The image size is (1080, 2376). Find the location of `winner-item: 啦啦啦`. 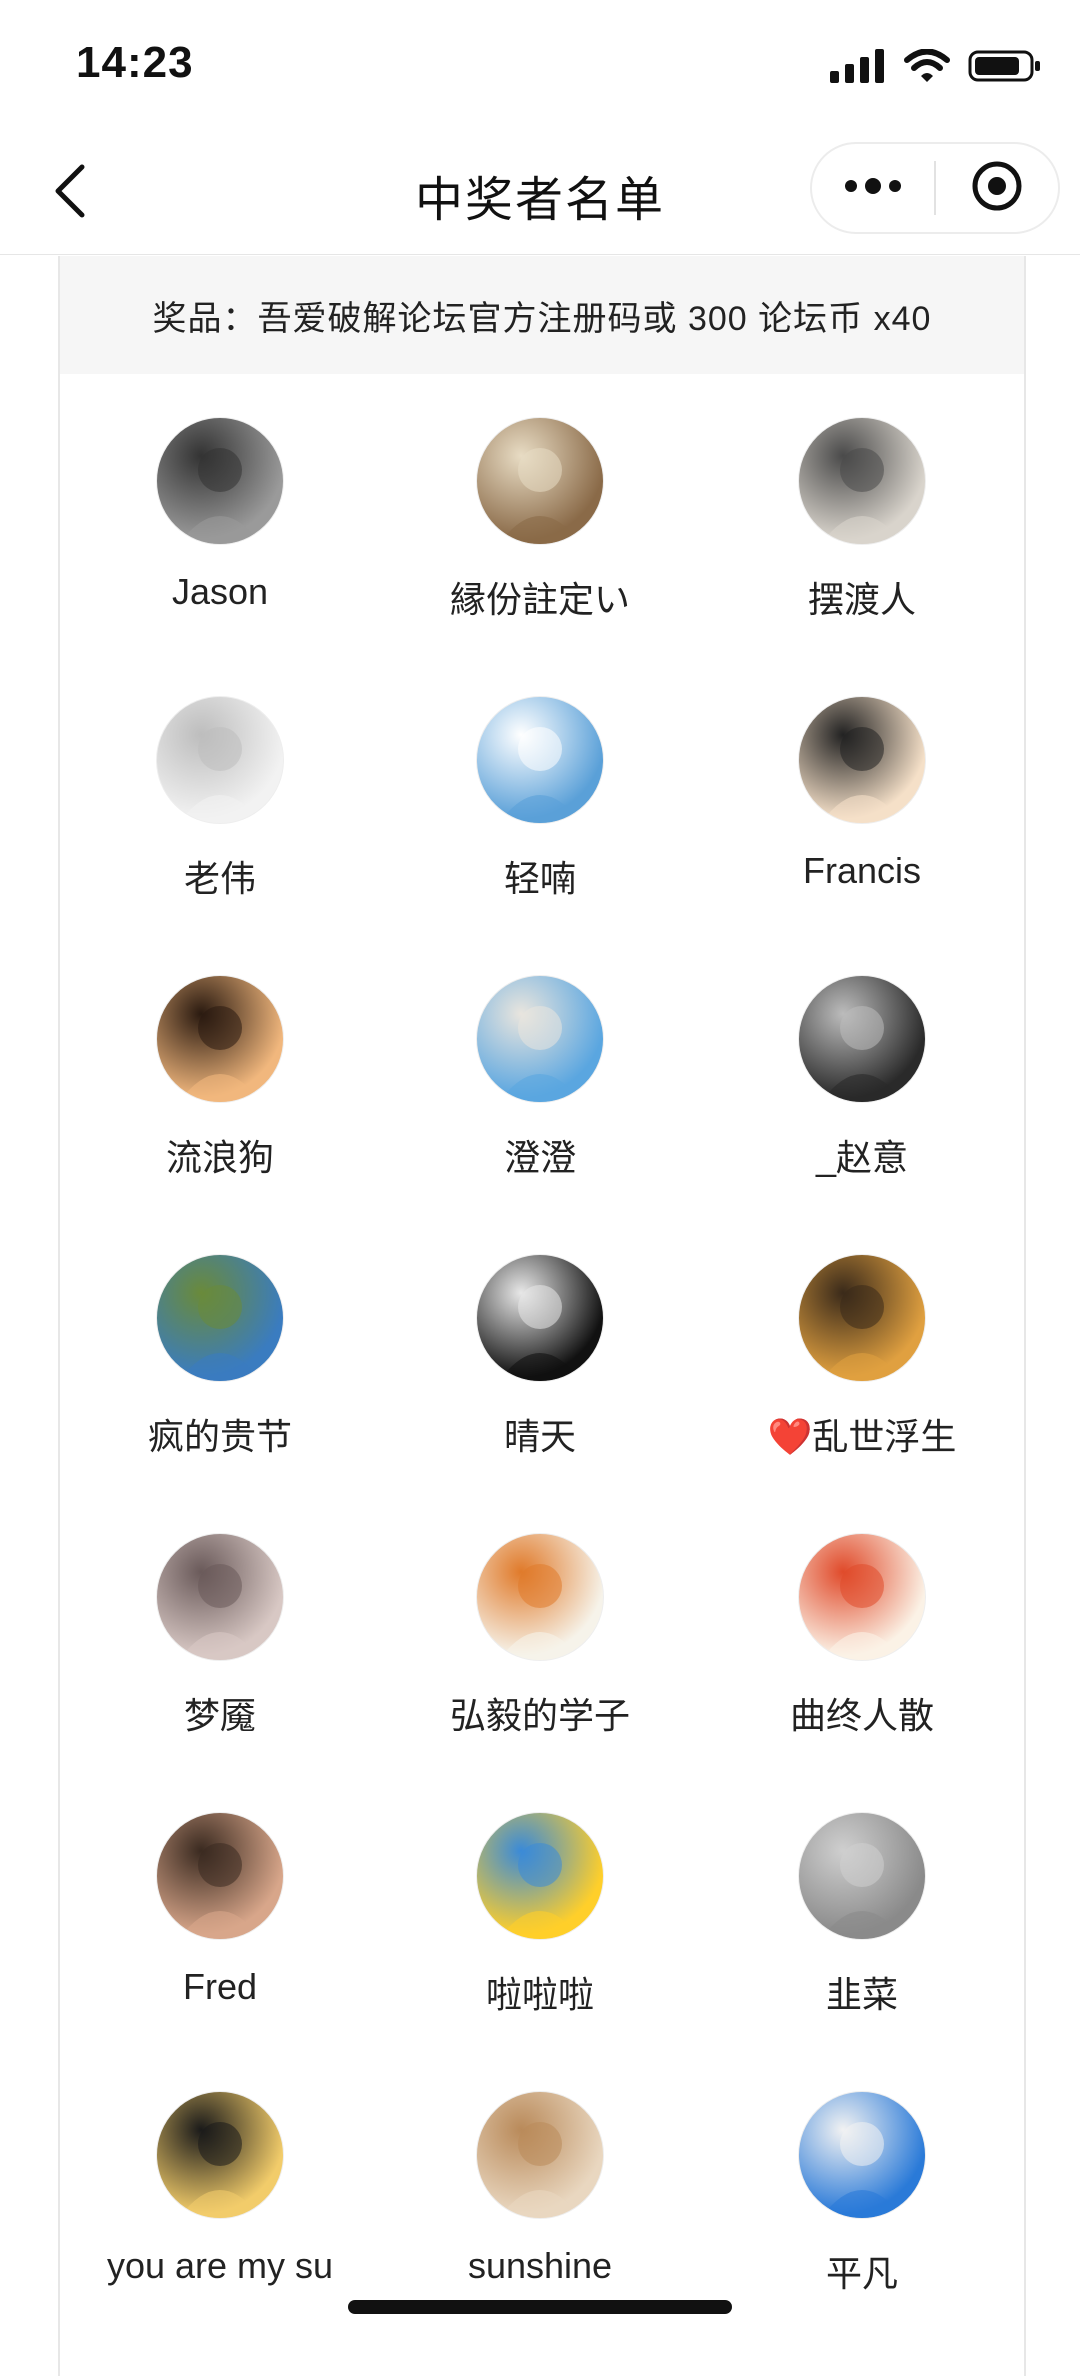

winner-item: 啦啦啦 is located at coordinates (540, 1915).